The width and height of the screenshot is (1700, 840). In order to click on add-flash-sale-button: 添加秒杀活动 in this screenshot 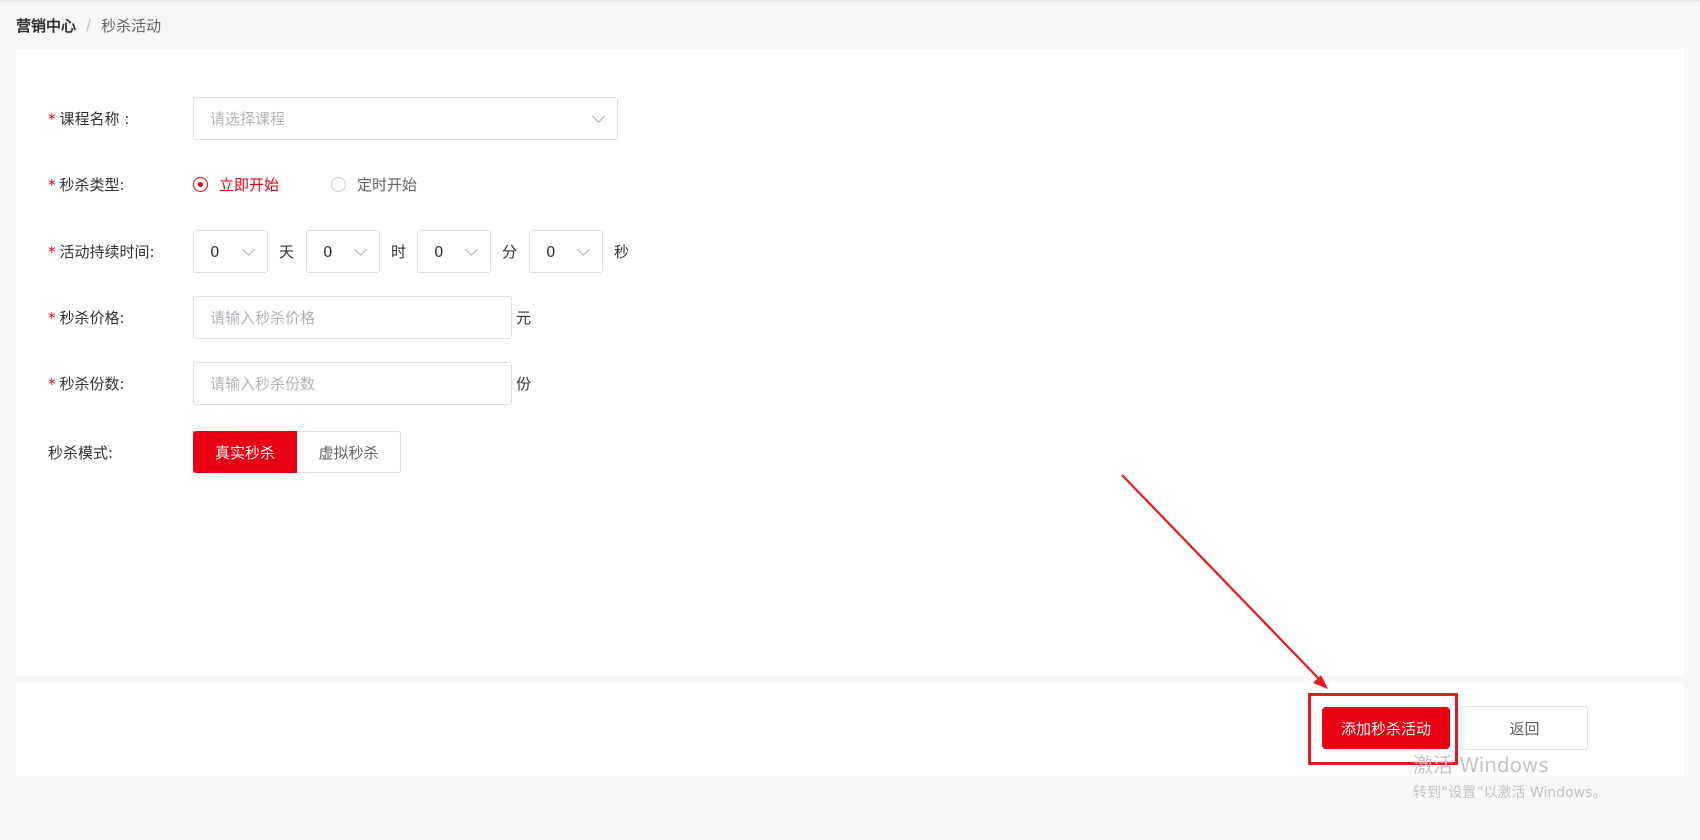, I will do `click(1386, 728)`.